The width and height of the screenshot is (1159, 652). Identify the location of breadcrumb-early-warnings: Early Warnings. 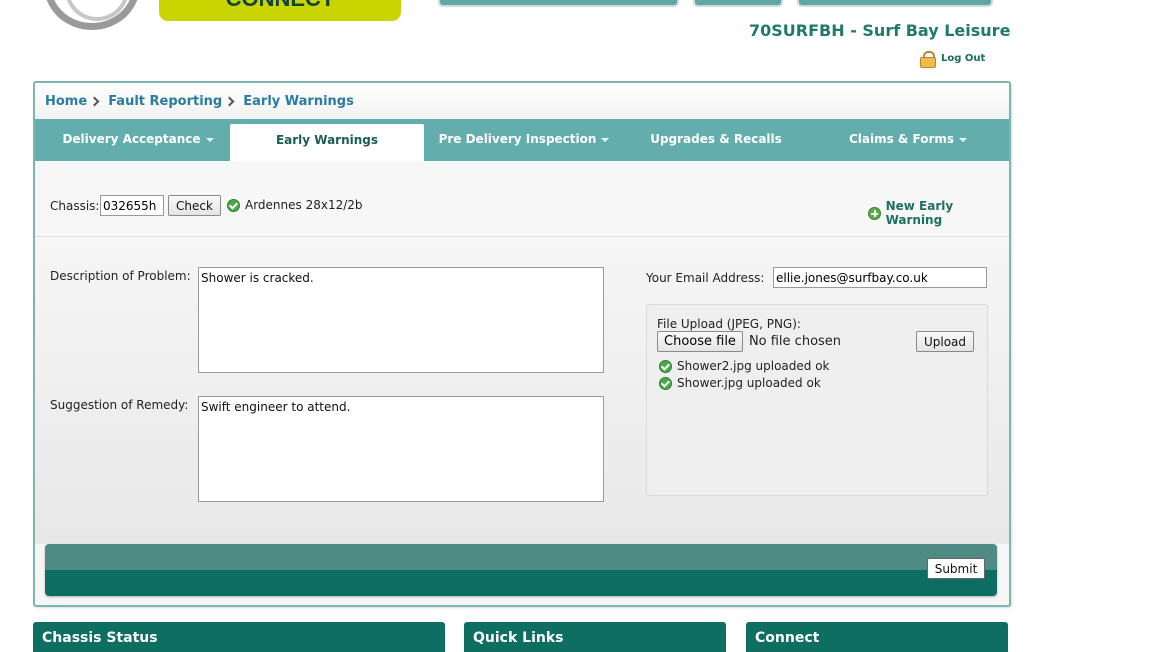
(298, 101).